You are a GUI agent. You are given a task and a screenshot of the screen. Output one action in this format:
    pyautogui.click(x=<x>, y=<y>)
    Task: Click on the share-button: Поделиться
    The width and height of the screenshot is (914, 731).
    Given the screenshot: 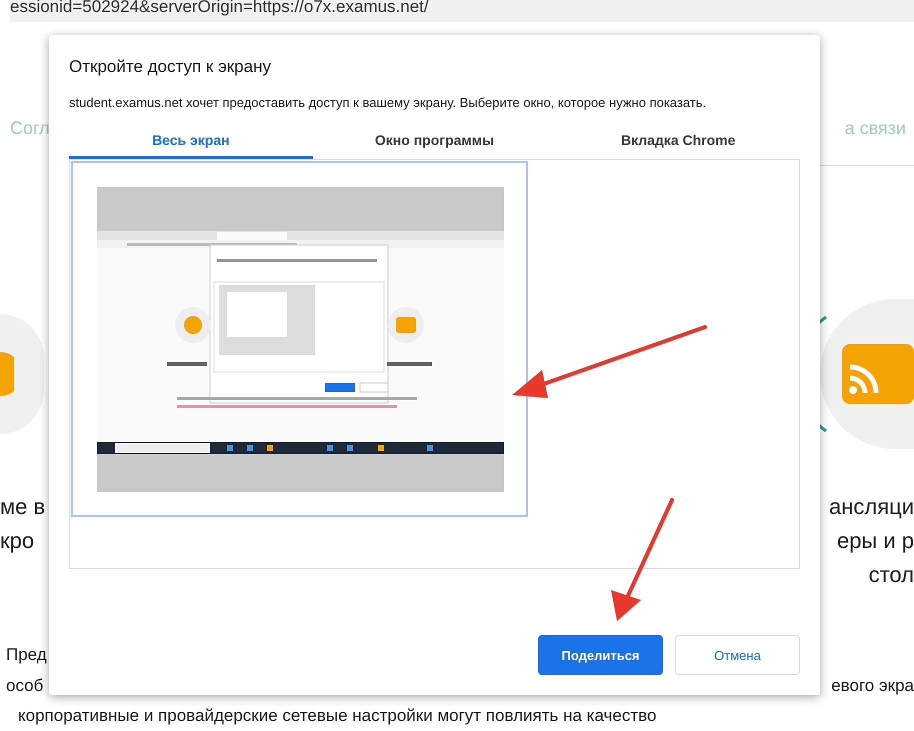 What is the action you would take?
    pyautogui.click(x=600, y=655)
    